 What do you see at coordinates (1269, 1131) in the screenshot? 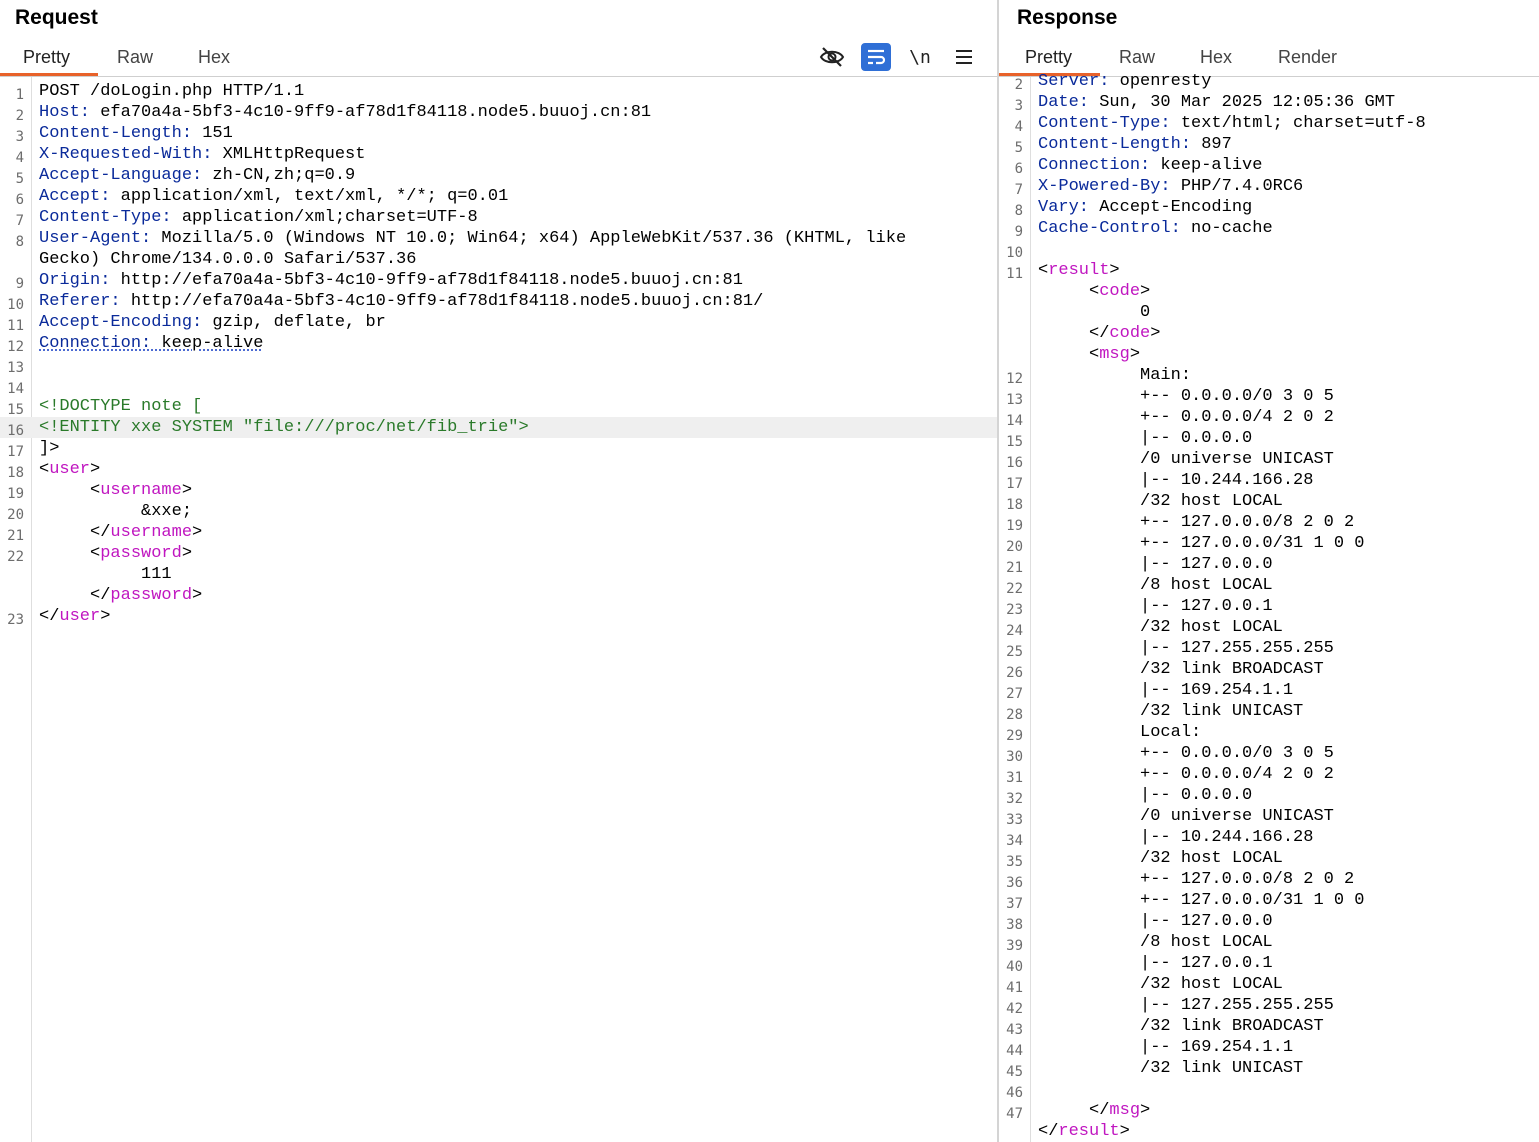
I see `code-line: </result>` at bounding box center [1269, 1131].